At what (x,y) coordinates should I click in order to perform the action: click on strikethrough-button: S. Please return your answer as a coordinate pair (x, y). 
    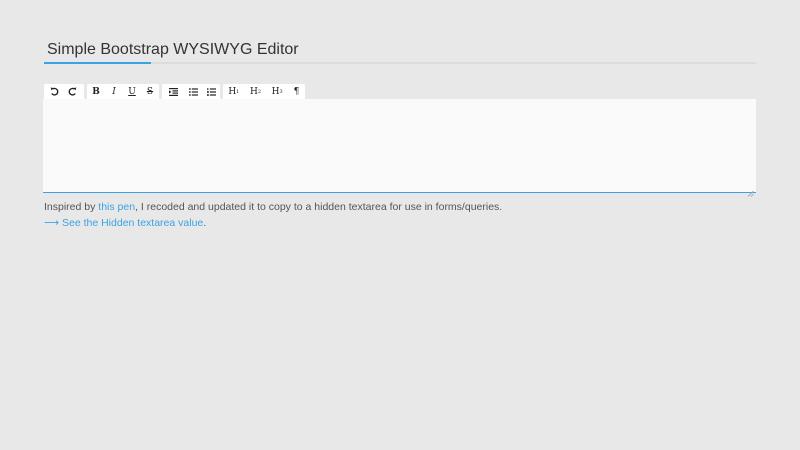
    Looking at the image, I should click on (150, 91).